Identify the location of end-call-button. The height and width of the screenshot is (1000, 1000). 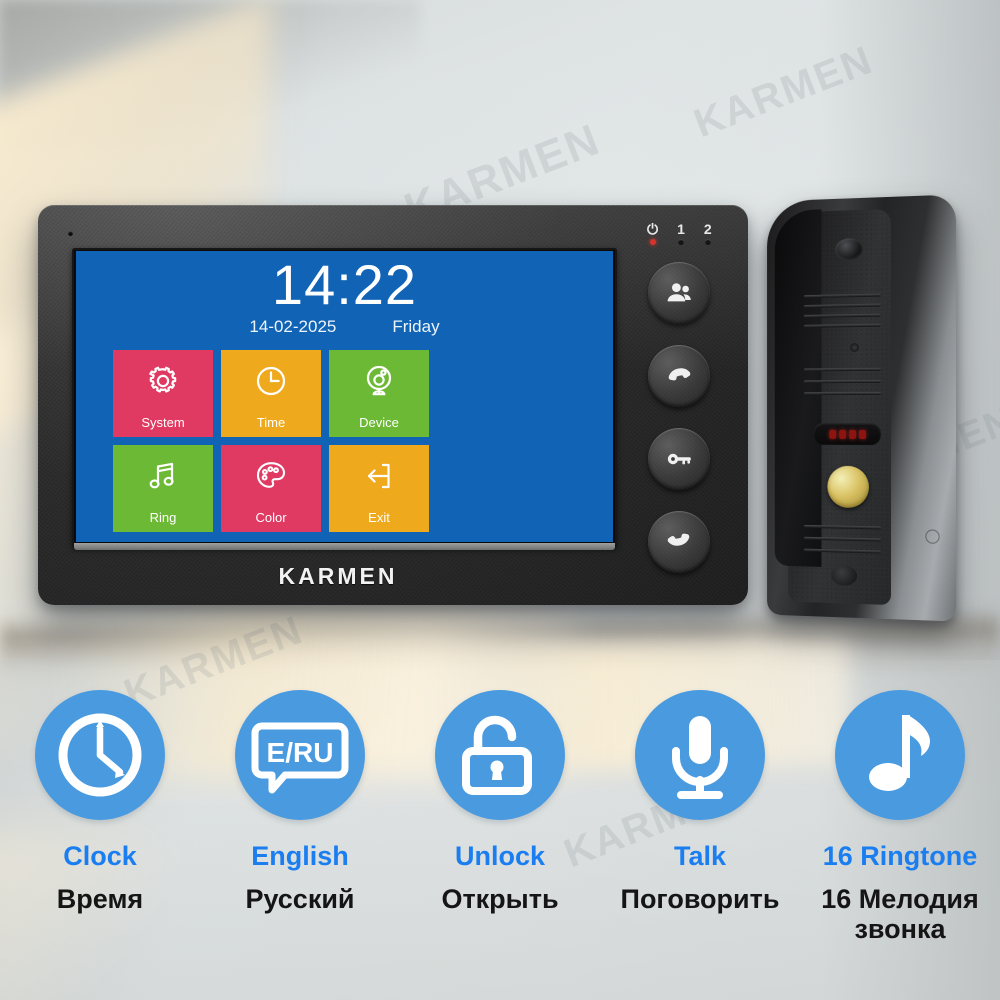
(679, 542).